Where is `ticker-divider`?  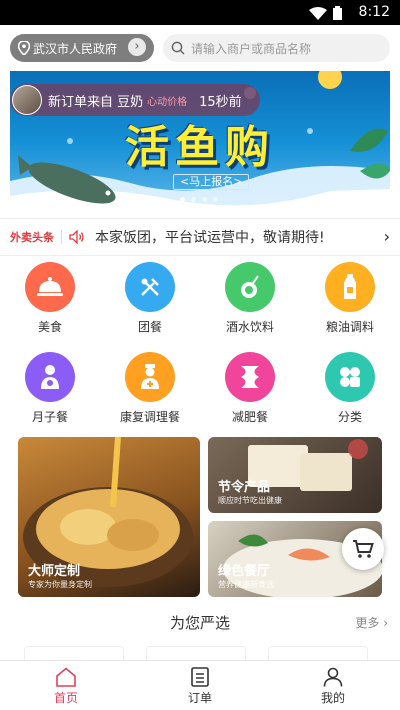
ticker-divider is located at coordinates (61, 237).